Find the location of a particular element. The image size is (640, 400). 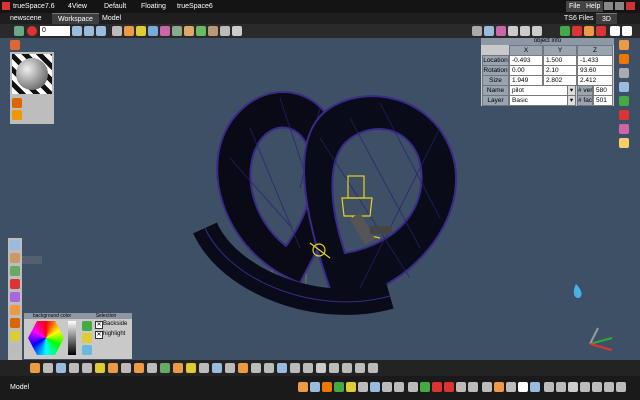

forward-icon is located at coordinates (101, 31).